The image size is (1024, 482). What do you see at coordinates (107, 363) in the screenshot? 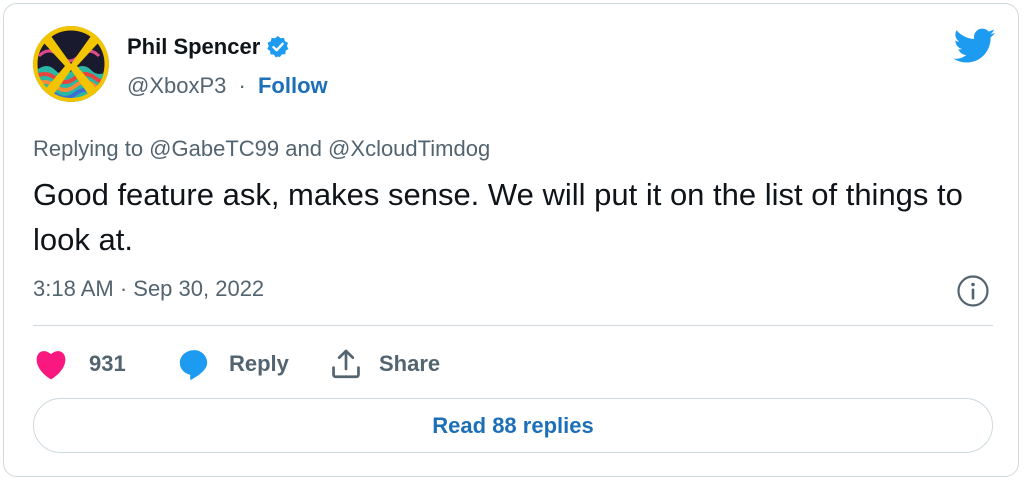
I see `like-count: 931` at bounding box center [107, 363].